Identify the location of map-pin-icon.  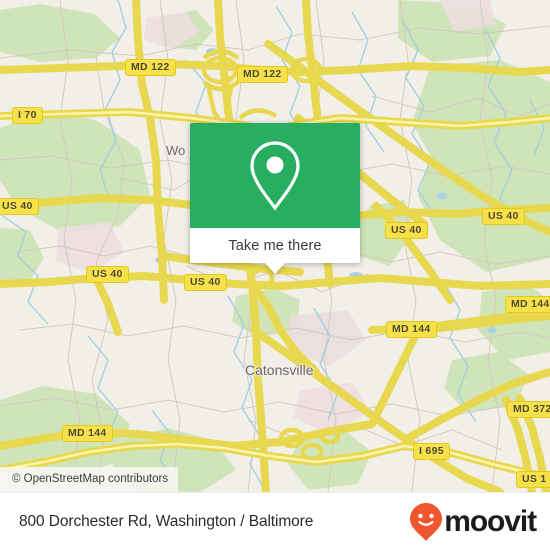
(275, 175).